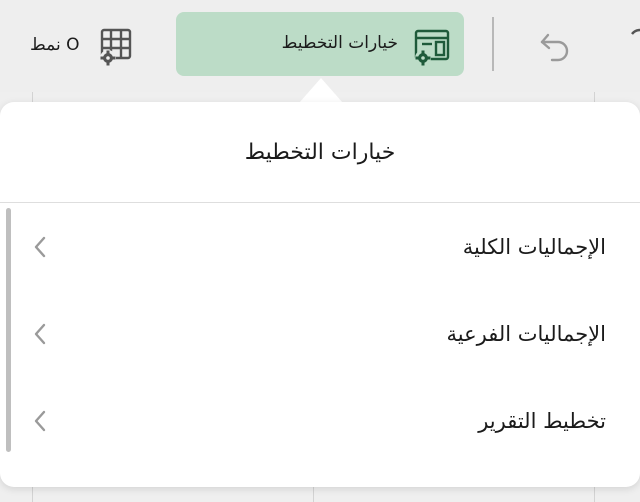 Image resolution: width=640 pixels, height=502 pixels. What do you see at coordinates (526, 334) in the screenshot?
I see `menu-item-label: الإجماليات الفرعية` at bounding box center [526, 334].